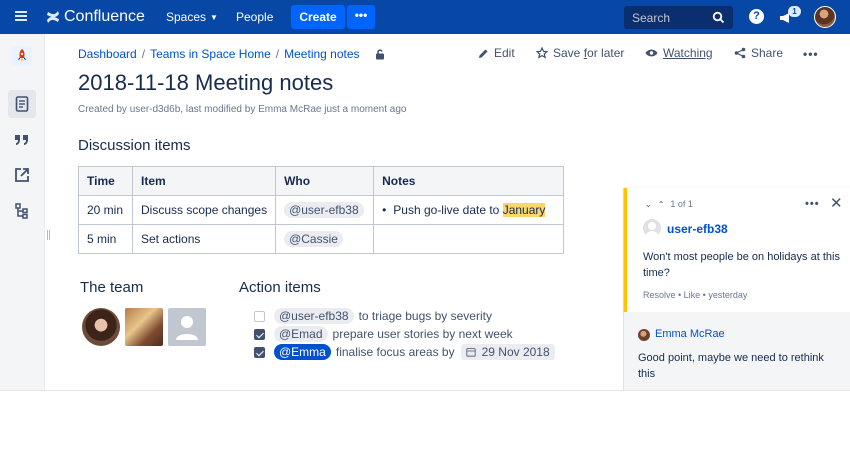  Describe the element at coordinates (767, 53) in the screenshot. I see `share-label: Share` at that location.